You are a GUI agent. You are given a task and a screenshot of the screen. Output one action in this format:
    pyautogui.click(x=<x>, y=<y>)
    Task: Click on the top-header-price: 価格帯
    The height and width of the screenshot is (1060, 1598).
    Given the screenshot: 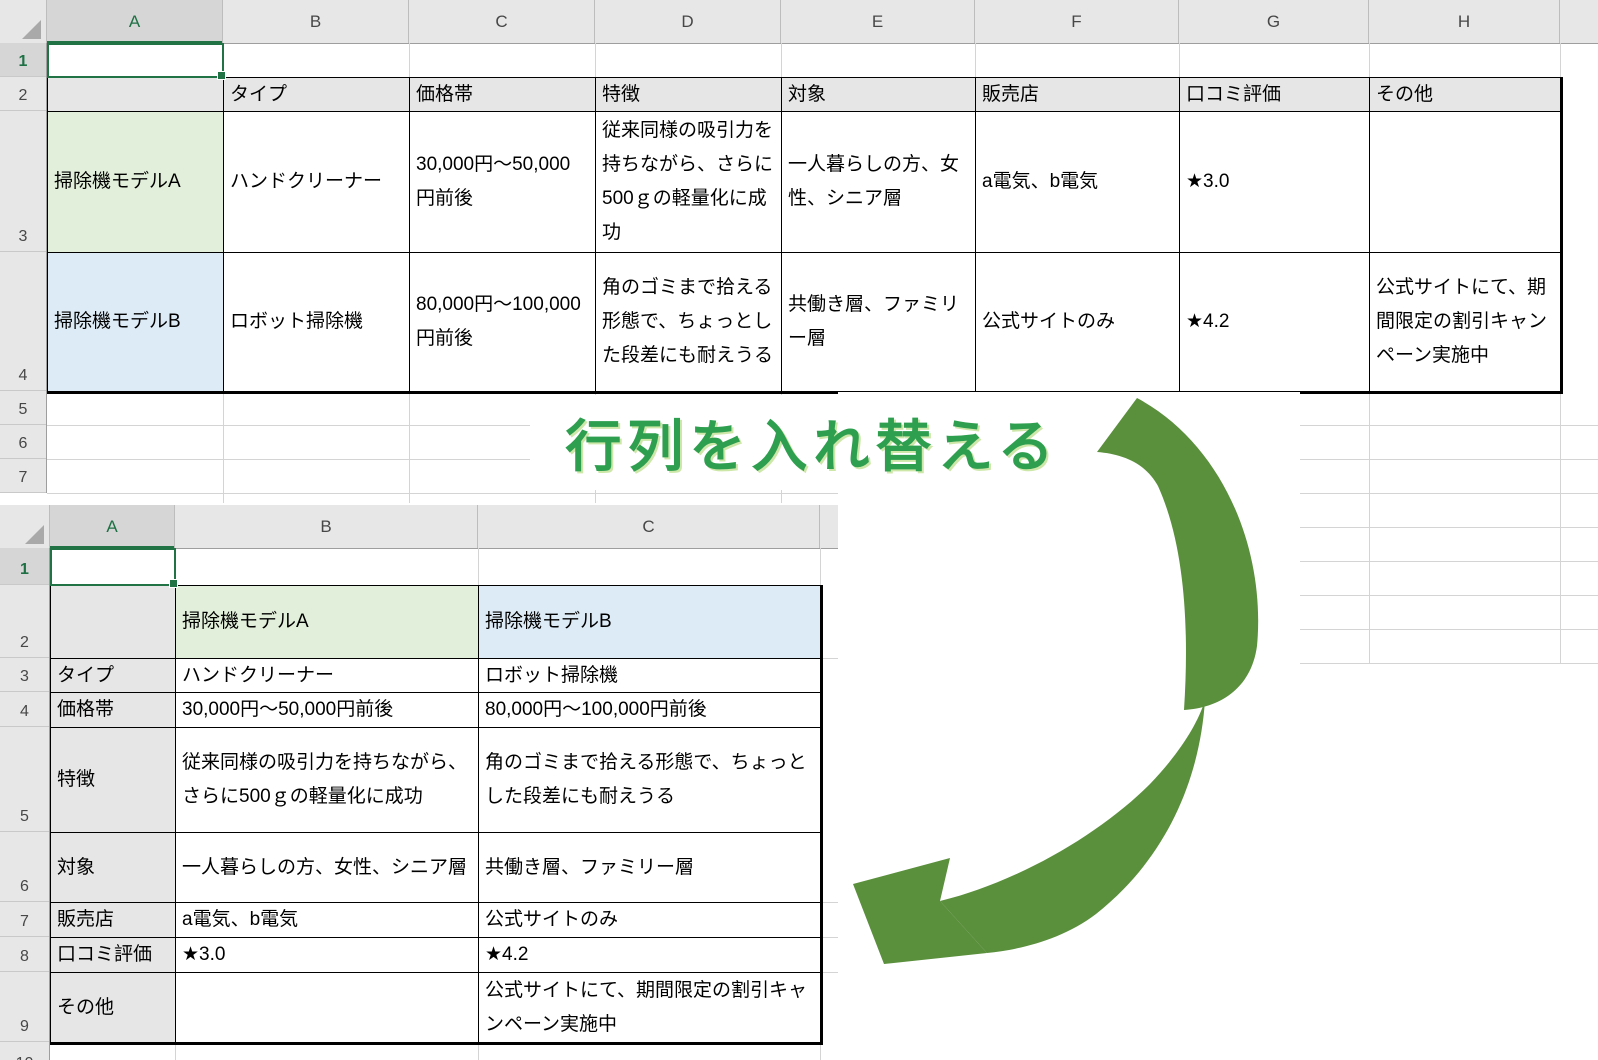 What is the action you would take?
    pyautogui.click(x=503, y=95)
    